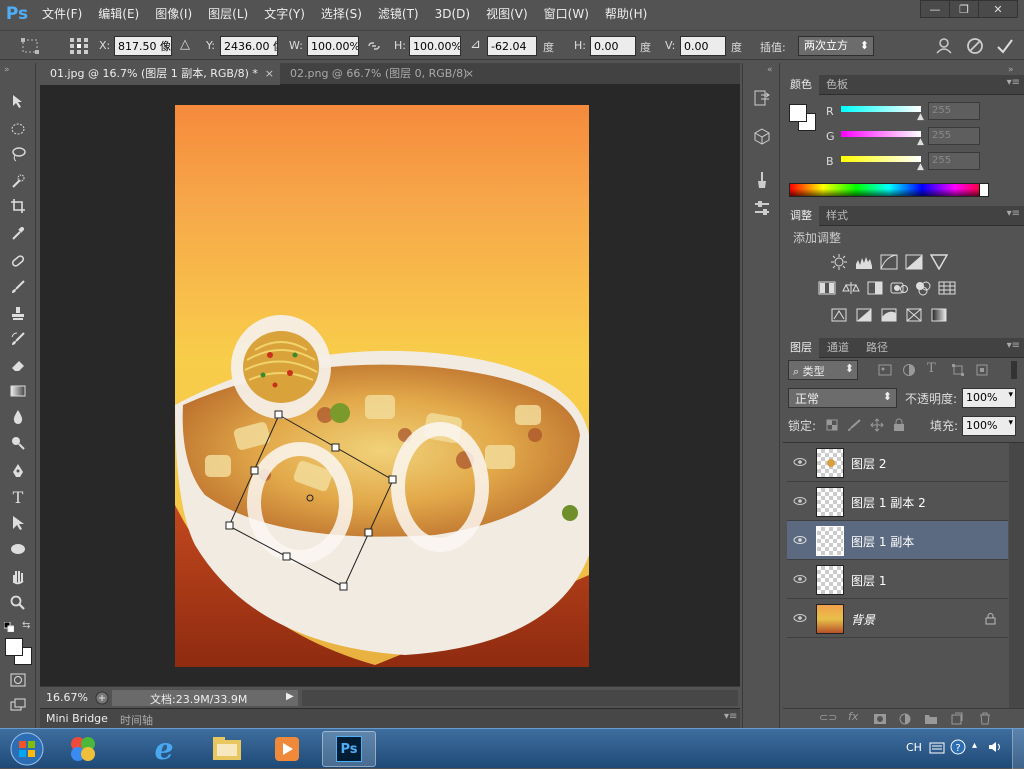 The image size is (1024, 769). Describe the element at coordinates (18, 497) in the screenshot. I see `type-tool-icon: T` at that location.